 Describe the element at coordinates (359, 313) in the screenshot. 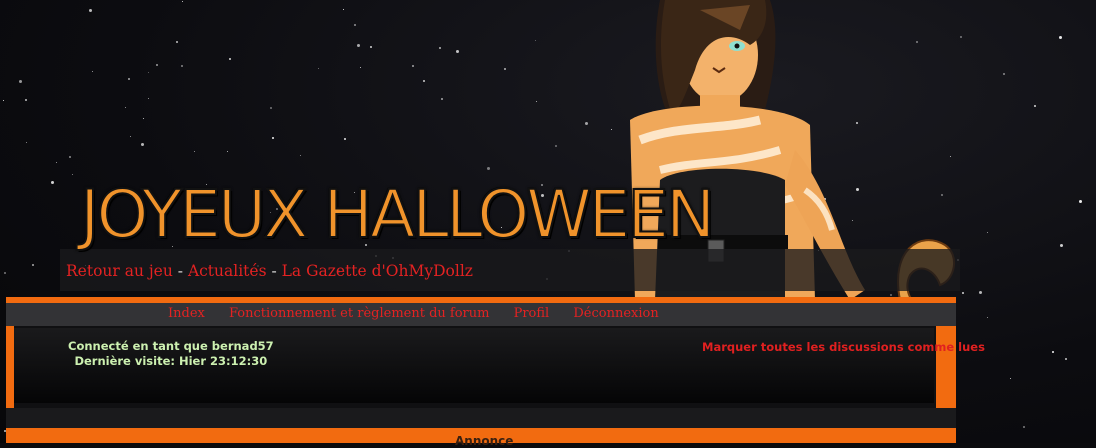

I see `nav-item-reglement: Fonctionnement et règlement du forum` at that location.